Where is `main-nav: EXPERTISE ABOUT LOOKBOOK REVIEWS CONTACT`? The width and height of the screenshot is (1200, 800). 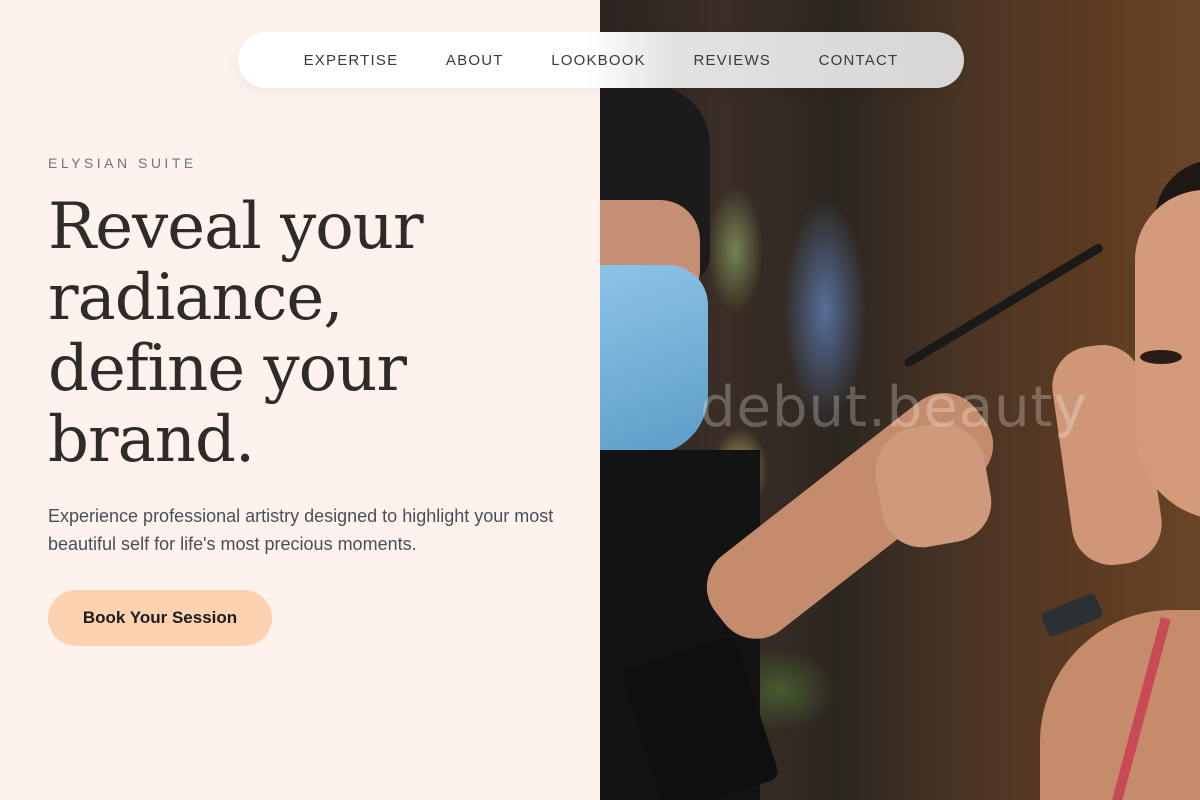
main-nav: EXPERTISE ABOUT LOOKBOOK REVIEWS CONTACT is located at coordinates (601, 60).